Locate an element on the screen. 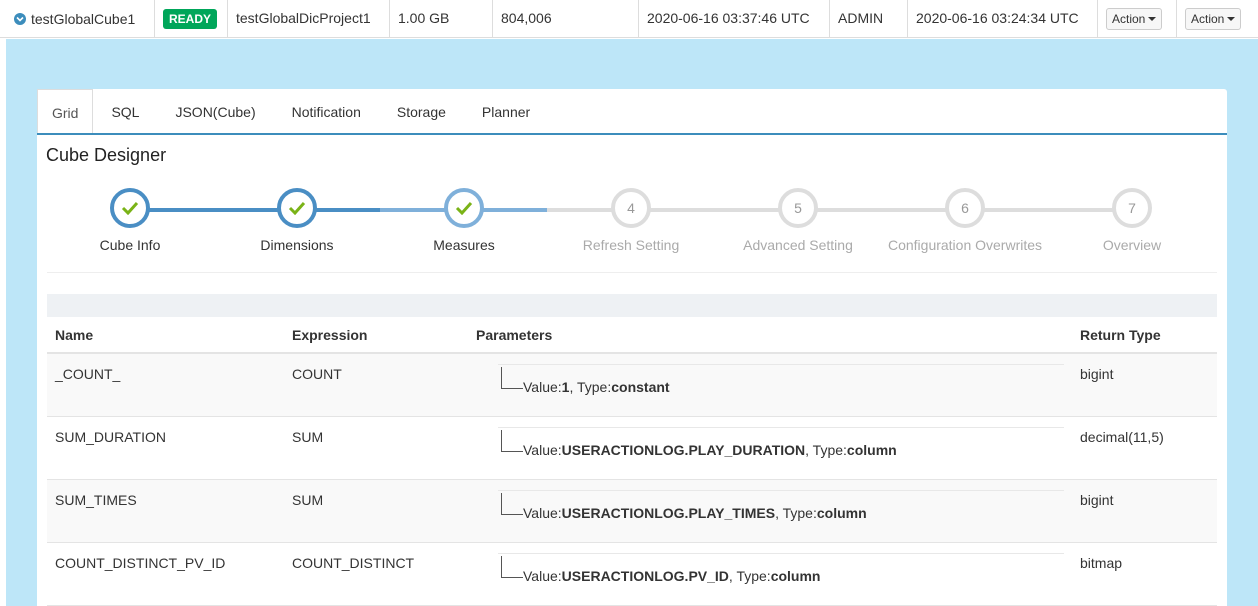  action-cell-2: Action is located at coordinates (1217, 19).